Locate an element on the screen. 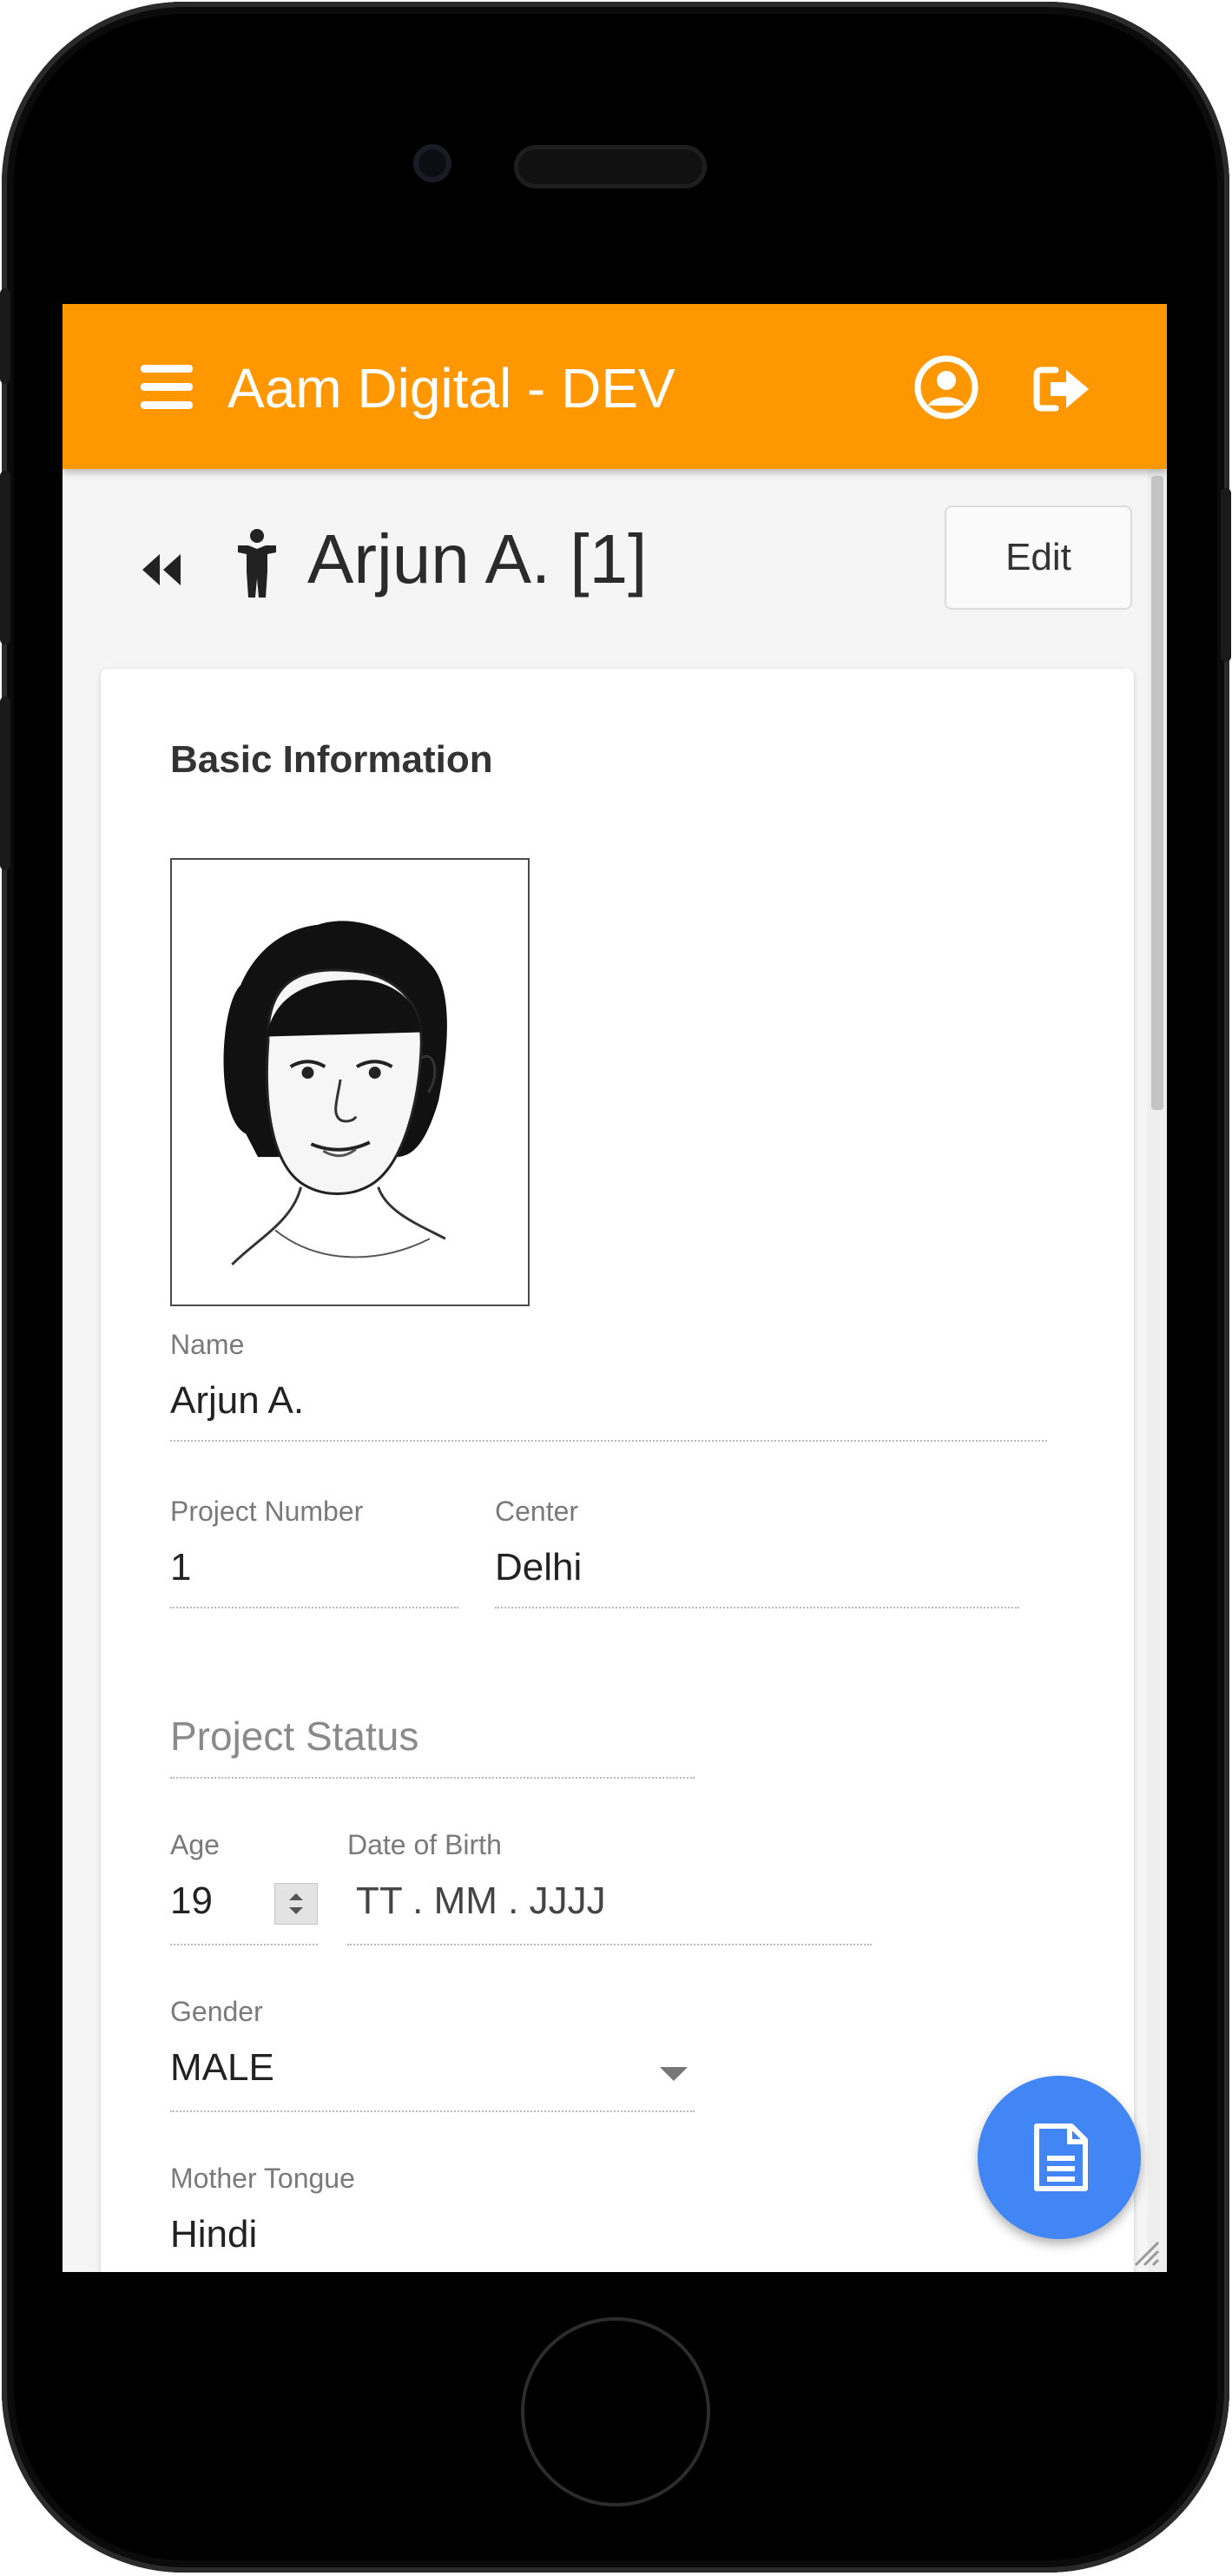 The image size is (1232, 2576). age-value: 19 is located at coordinates (191, 1901).